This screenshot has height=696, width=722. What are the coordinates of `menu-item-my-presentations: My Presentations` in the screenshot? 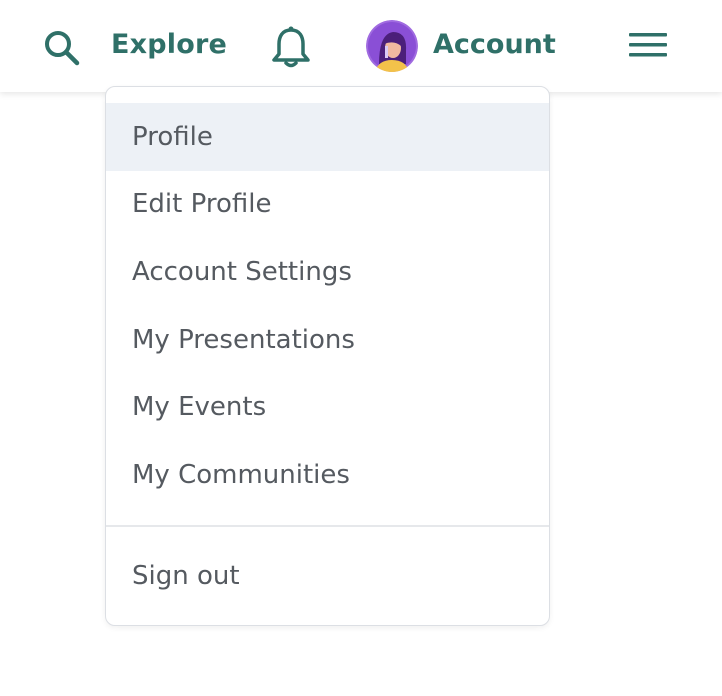 It's located at (327, 340).